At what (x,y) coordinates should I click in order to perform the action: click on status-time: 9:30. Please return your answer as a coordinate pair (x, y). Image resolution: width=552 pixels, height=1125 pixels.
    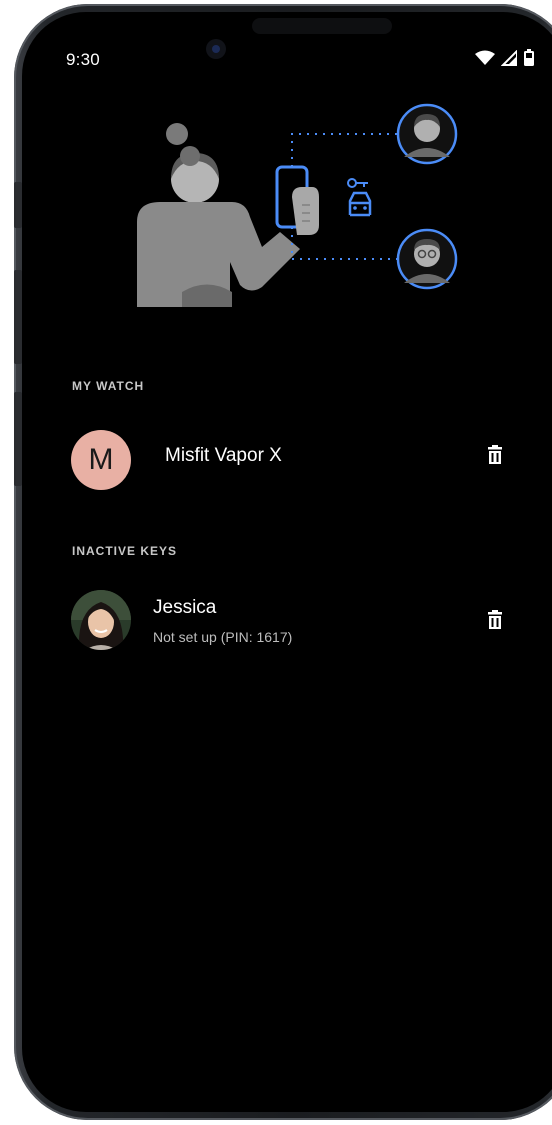
    Looking at the image, I should click on (83, 59).